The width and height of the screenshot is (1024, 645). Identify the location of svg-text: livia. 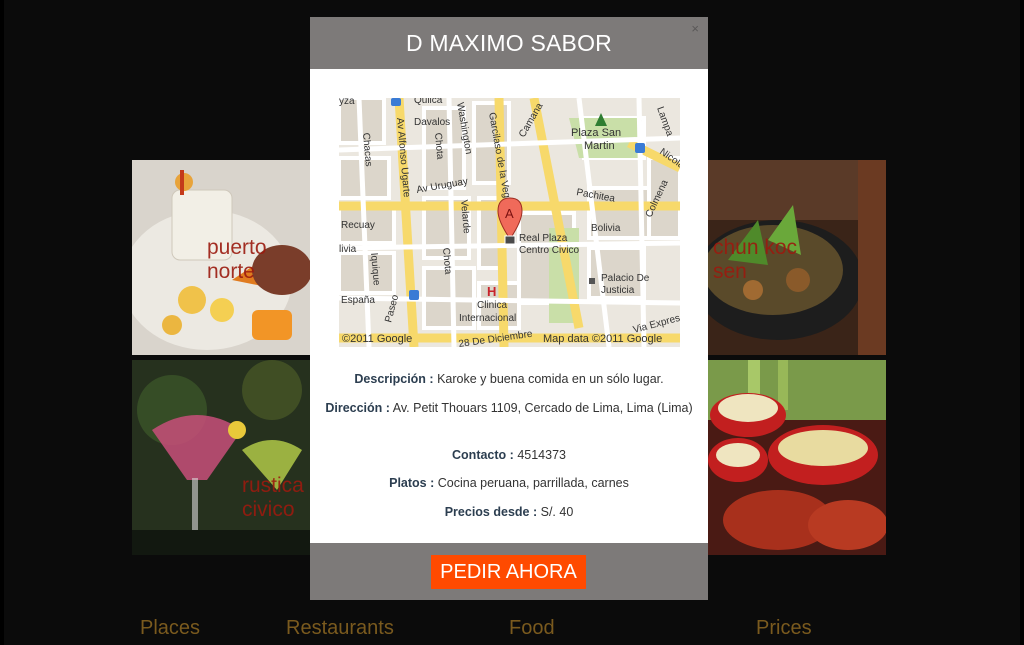
(348, 249).